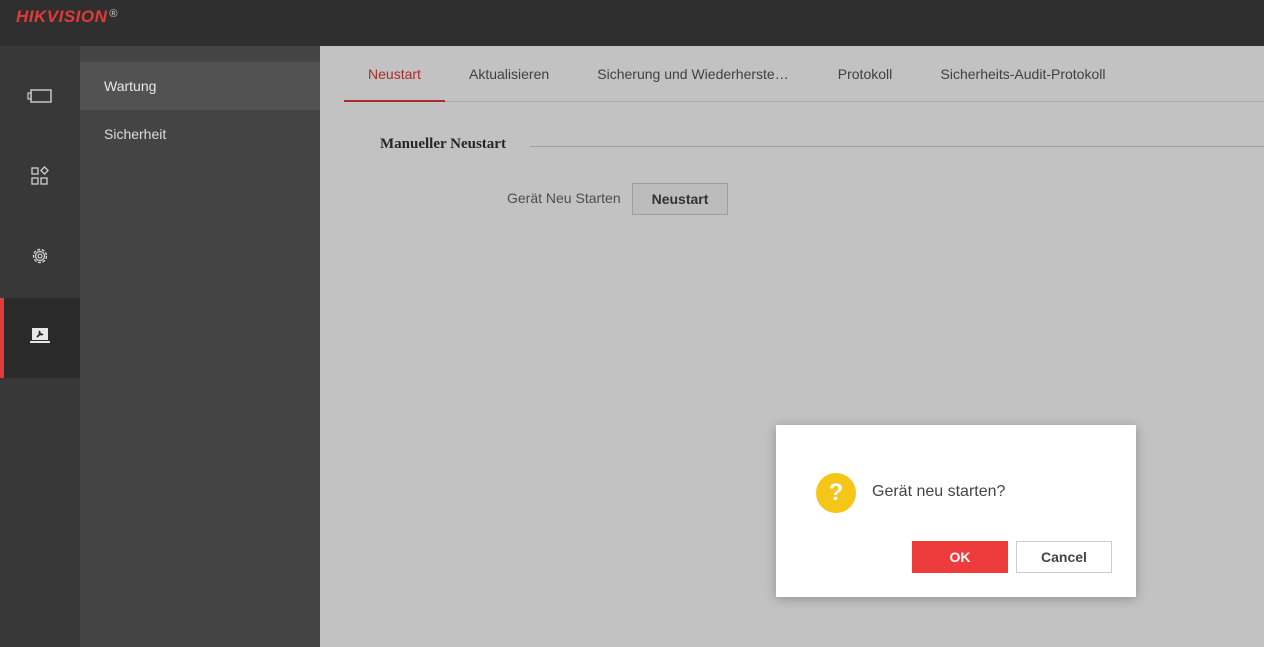 The width and height of the screenshot is (1264, 647). I want to click on sidebar-apps-button, so click(40, 178).